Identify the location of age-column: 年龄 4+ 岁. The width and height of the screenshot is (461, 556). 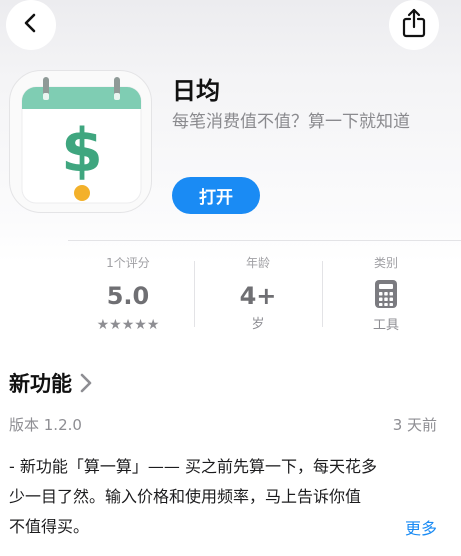
(258, 294).